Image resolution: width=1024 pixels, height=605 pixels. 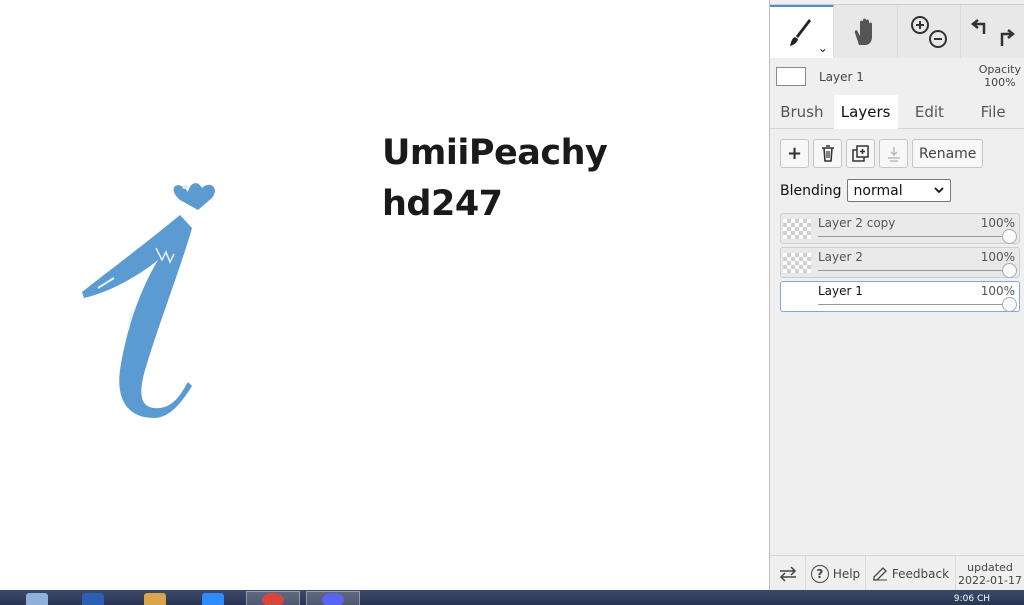 I want to click on delete-layer-button, so click(x=827, y=153).